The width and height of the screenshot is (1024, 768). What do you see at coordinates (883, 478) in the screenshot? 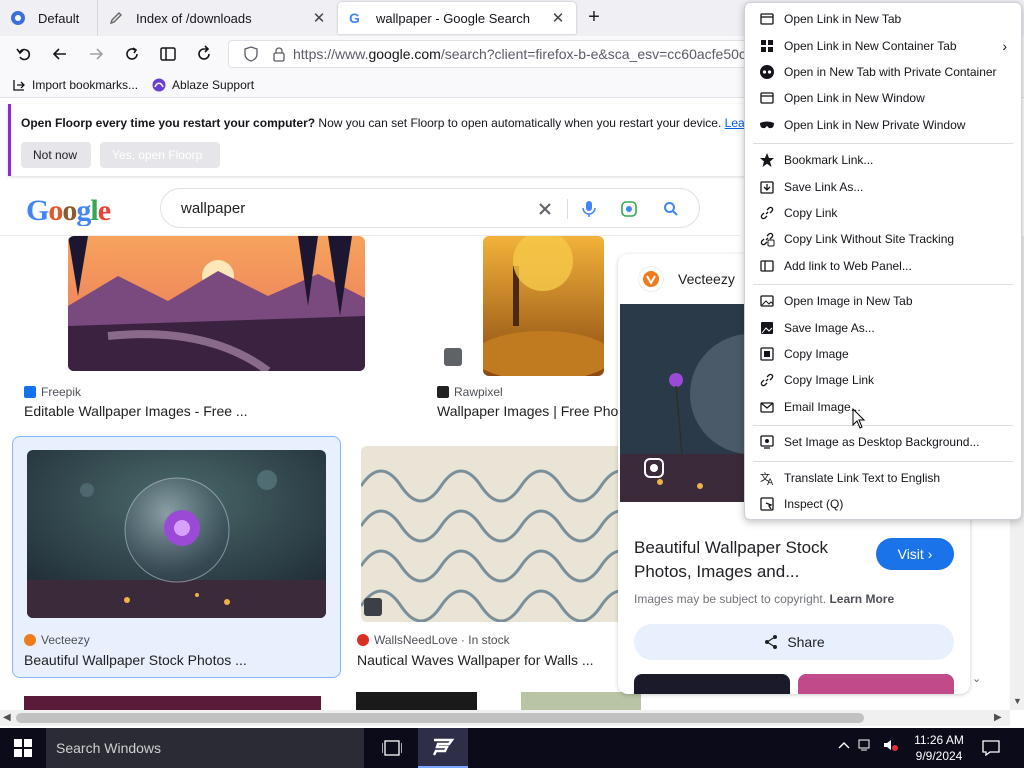
I see `menu-translate-link-text: 文A Translate Link Text to English` at bounding box center [883, 478].